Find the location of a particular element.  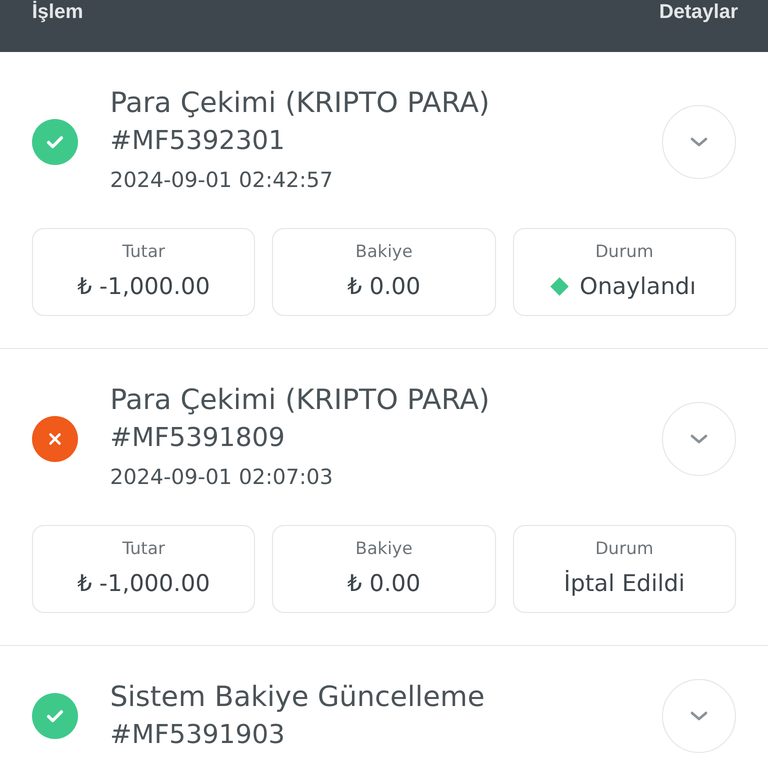

transaction-id: #MF5392301 is located at coordinates (198, 141).